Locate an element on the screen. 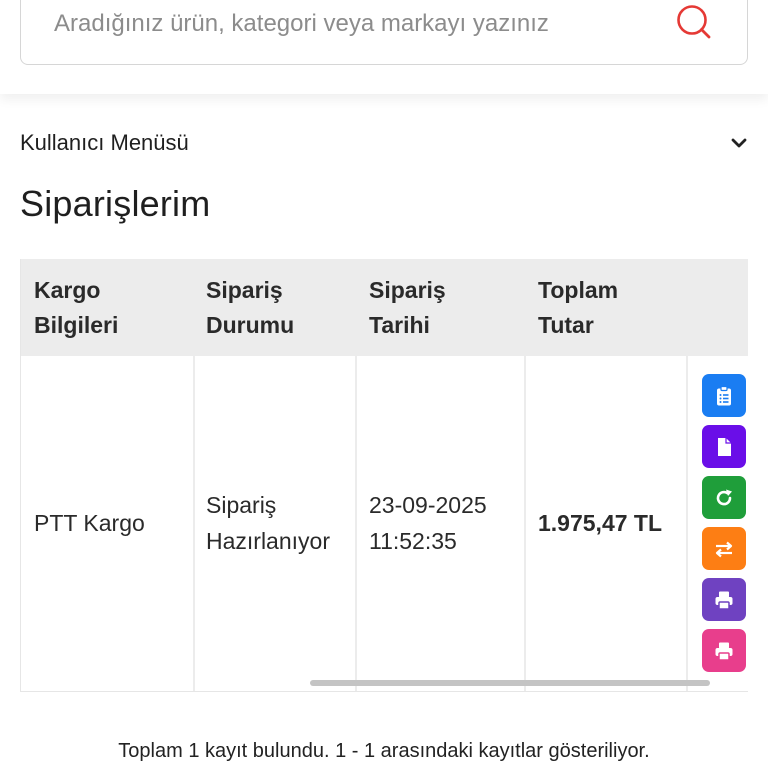  return-button is located at coordinates (724, 548).